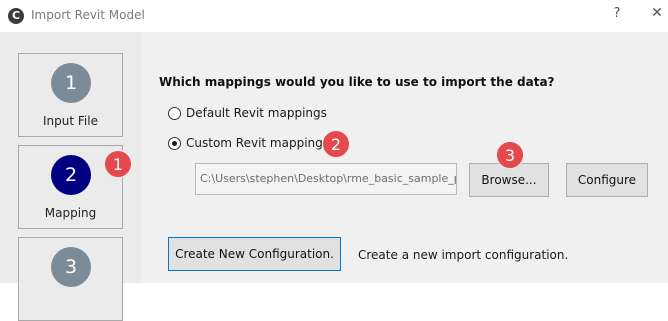 The image size is (668, 321). What do you see at coordinates (174, 143) in the screenshot?
I see `custom-mappings-radio` at bounding box center [174, 143].